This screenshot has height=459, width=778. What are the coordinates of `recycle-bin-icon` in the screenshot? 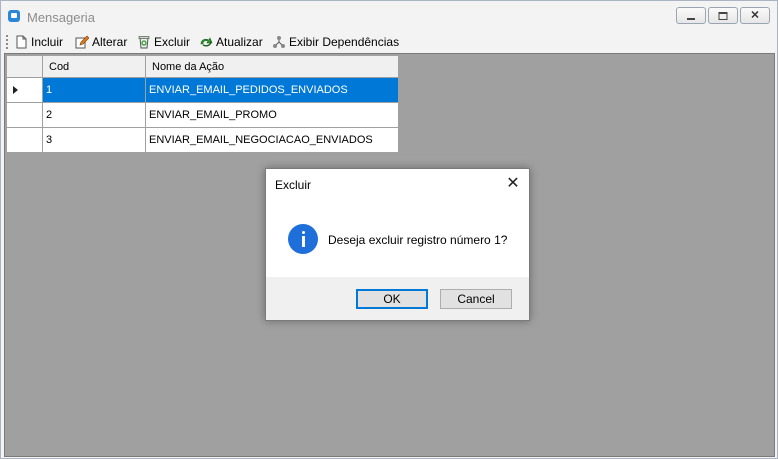 It's located at (144, 42).